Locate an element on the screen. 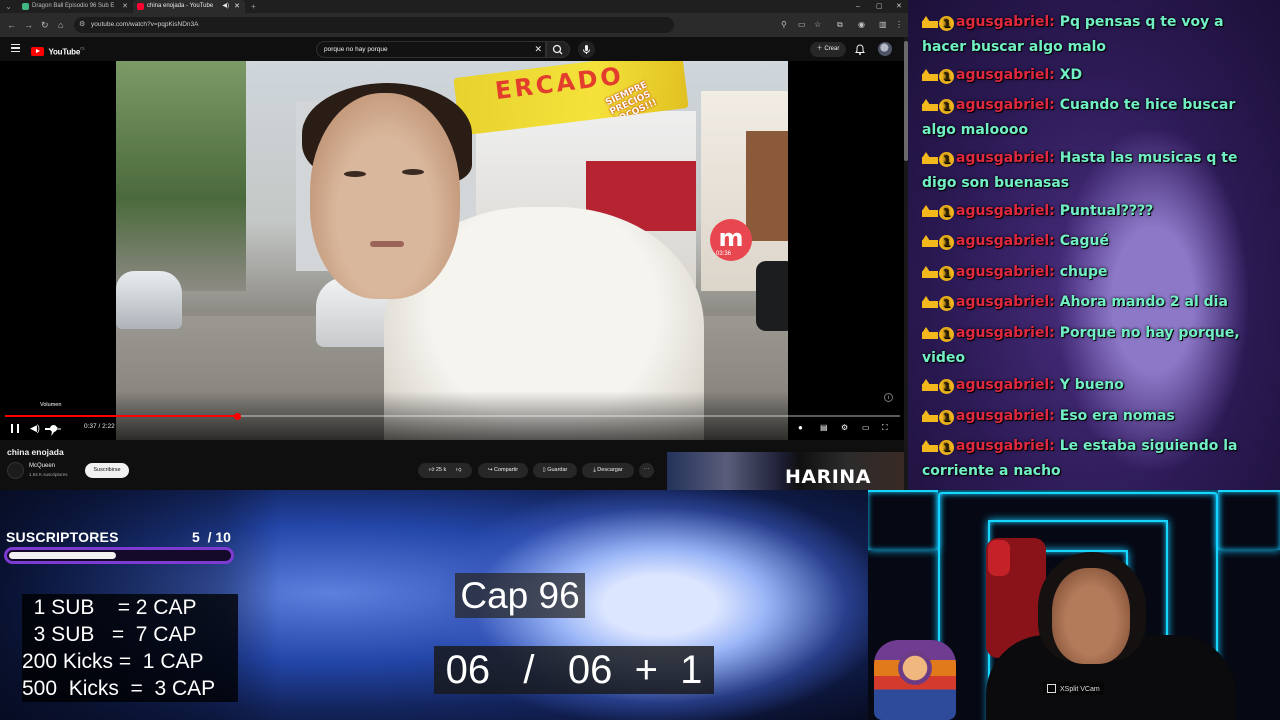  watermark-time: 03:36 is located at coordinates (724, 254).